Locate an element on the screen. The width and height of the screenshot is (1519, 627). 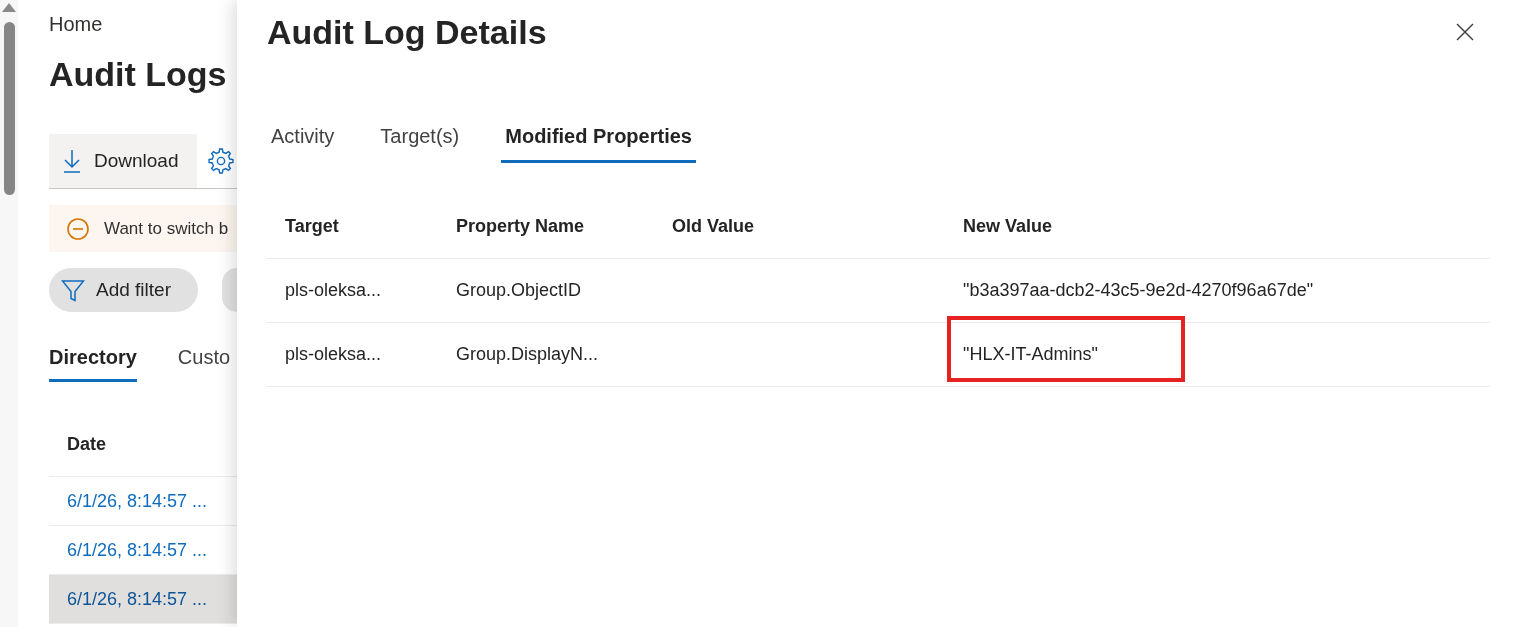
download-icon is located at coordinates (72, 161).